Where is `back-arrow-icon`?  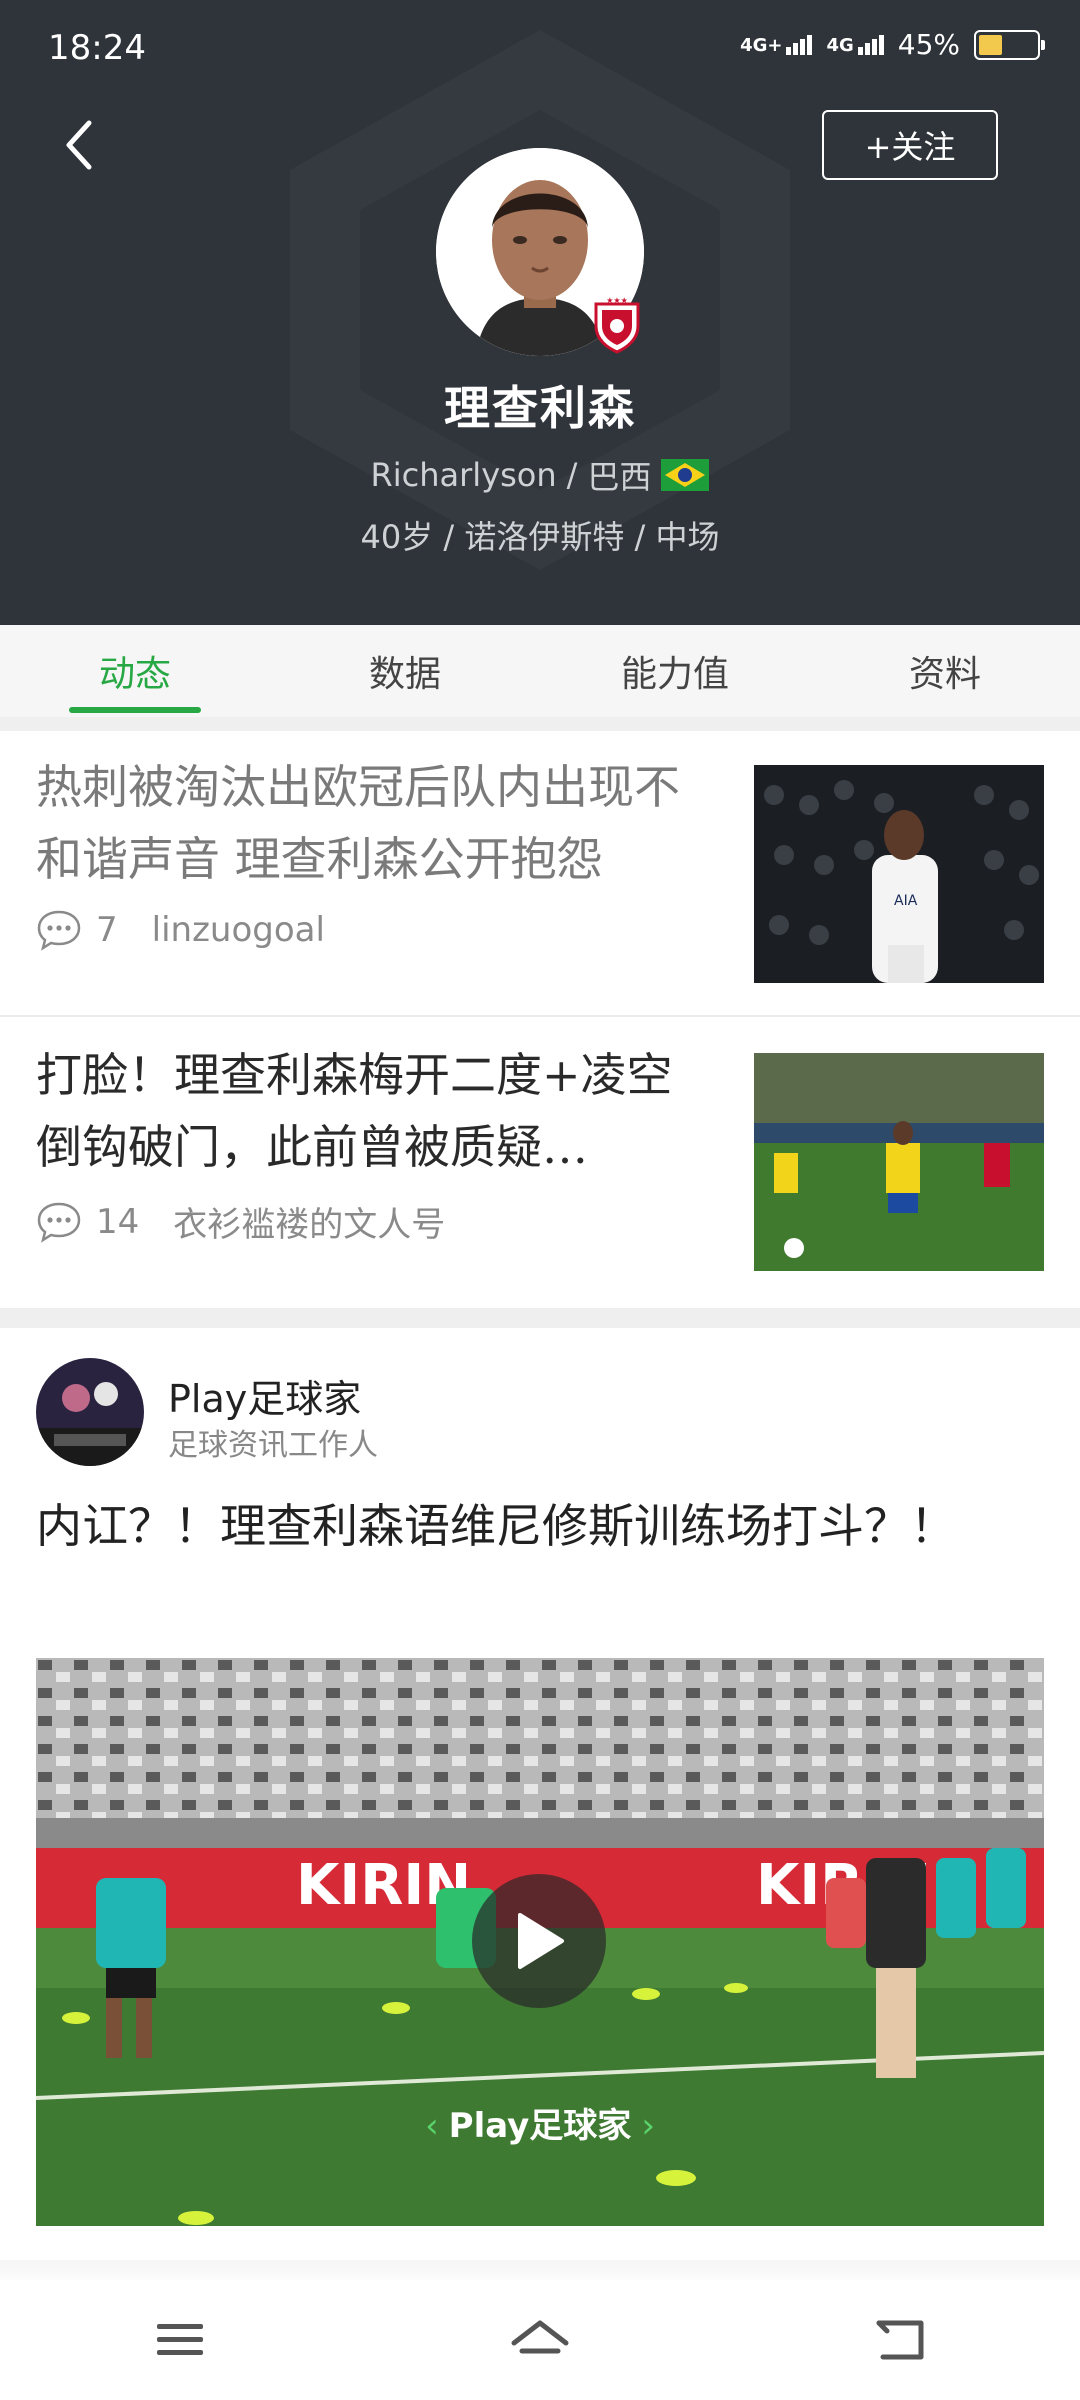 back-arrow-icon is located at coordinates (79, 145).